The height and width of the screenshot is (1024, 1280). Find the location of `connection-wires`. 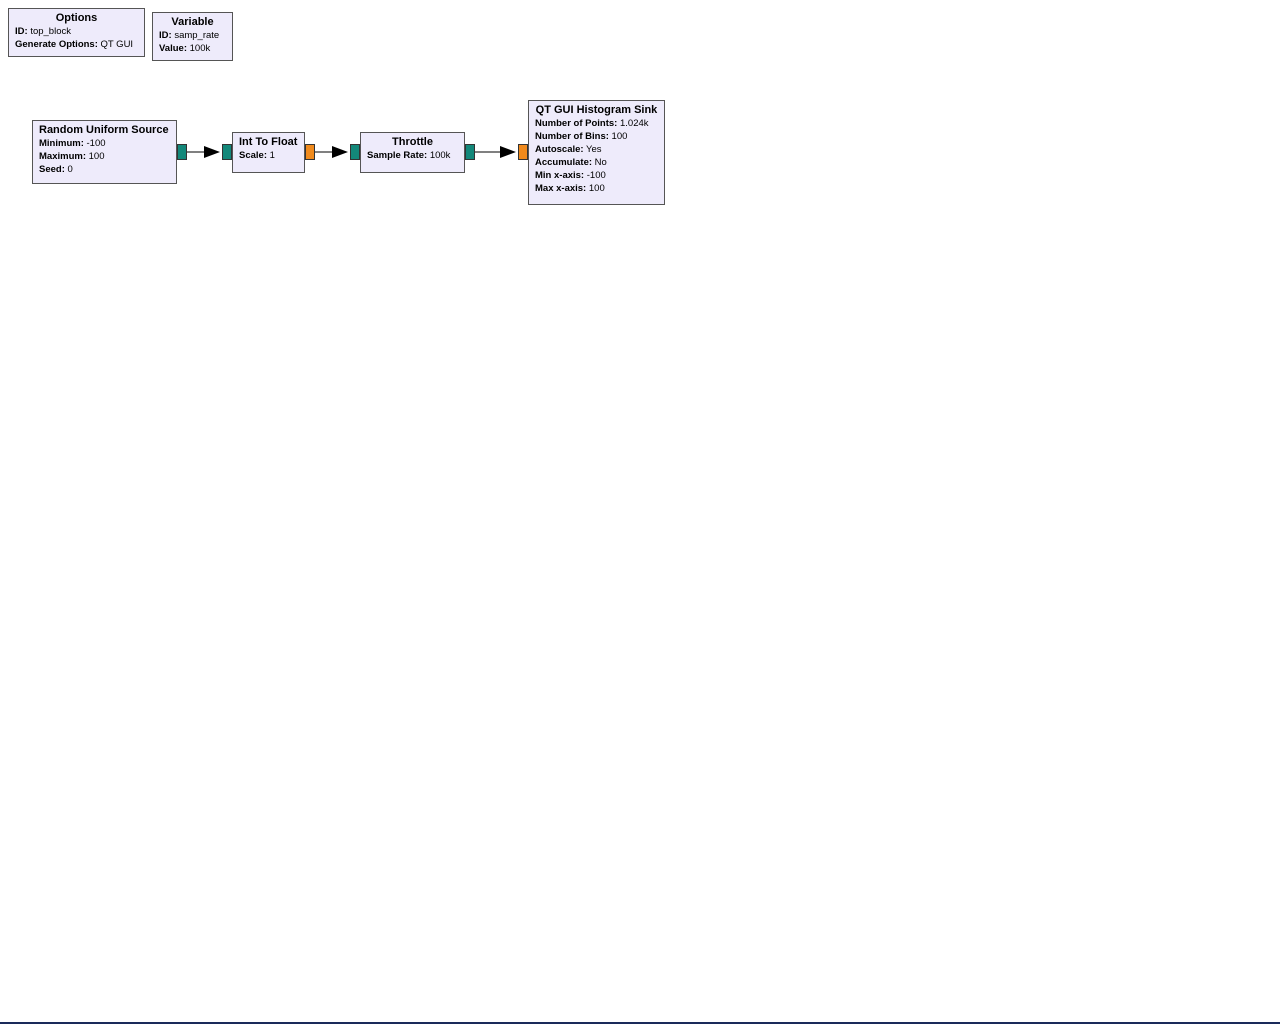

connection-wires is located at coordinates (351, 152).